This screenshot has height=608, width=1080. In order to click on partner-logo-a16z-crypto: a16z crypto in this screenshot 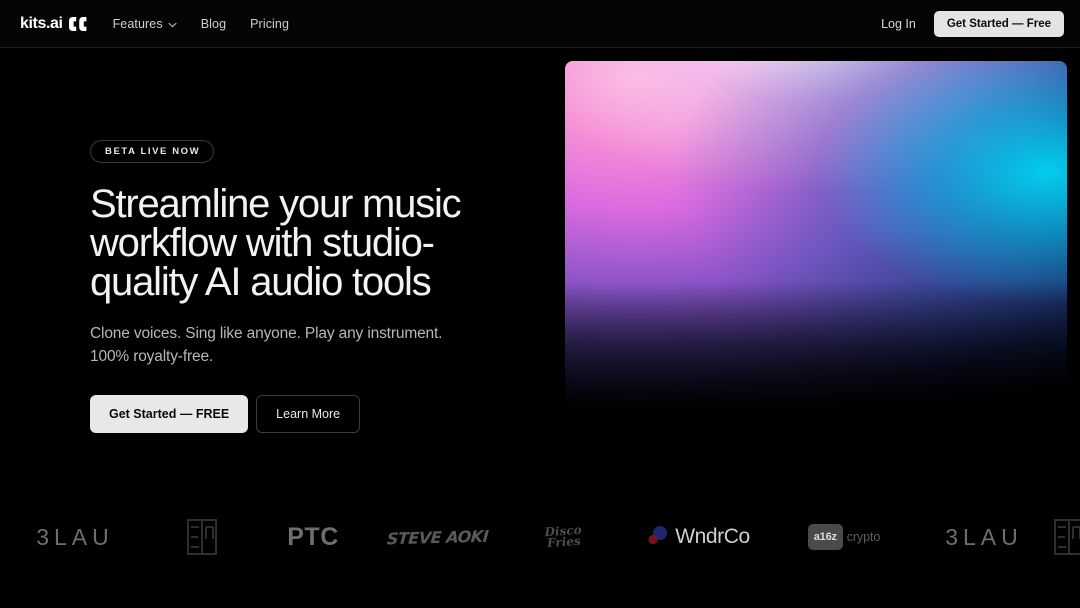, I will do `click(844, 537)`.